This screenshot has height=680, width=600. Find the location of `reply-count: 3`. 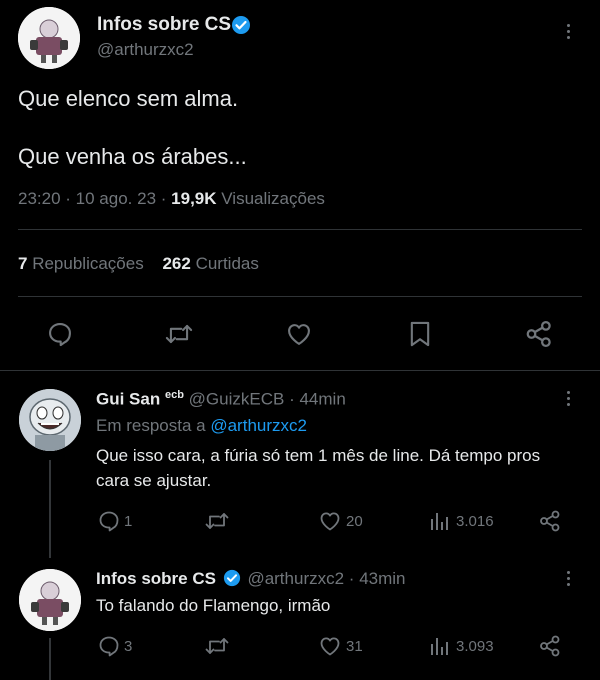

reply-count: 3 is located at coordinates (128, 646).